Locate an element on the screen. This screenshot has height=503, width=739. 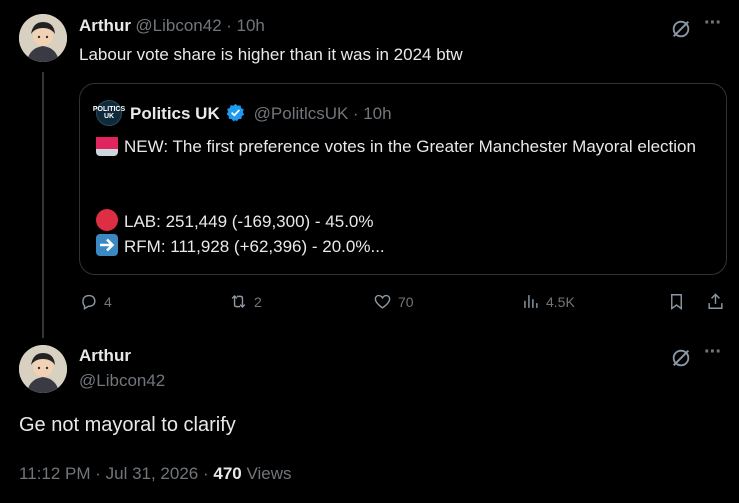
avatar is located at coordinates (43, 38).